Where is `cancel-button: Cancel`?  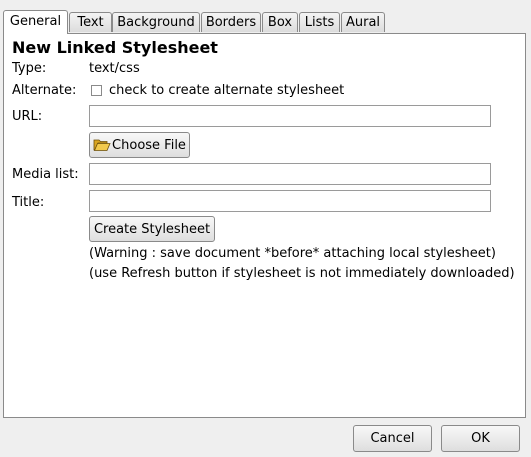
cancel-button: Cancel is located at coordinates (392, 438).